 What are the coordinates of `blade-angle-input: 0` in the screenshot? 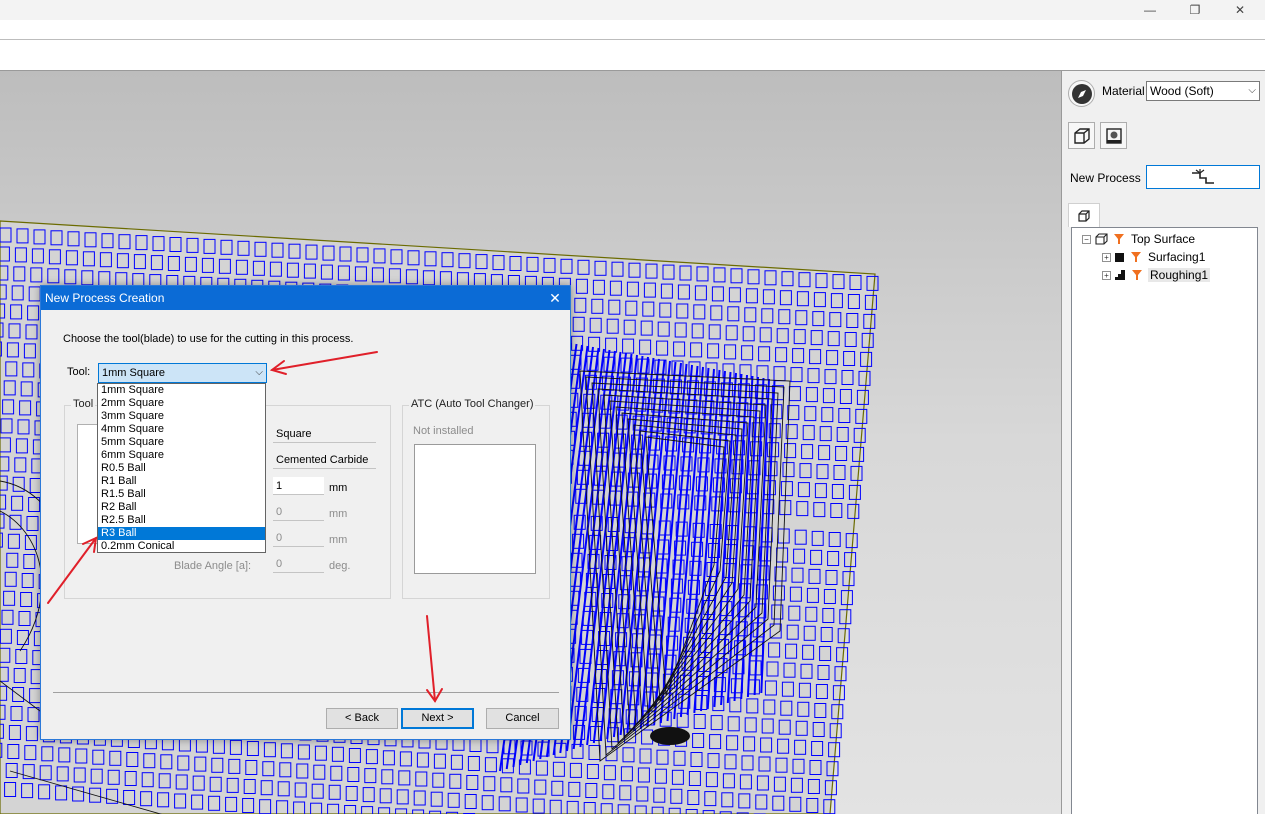 It's located at (298, 564).